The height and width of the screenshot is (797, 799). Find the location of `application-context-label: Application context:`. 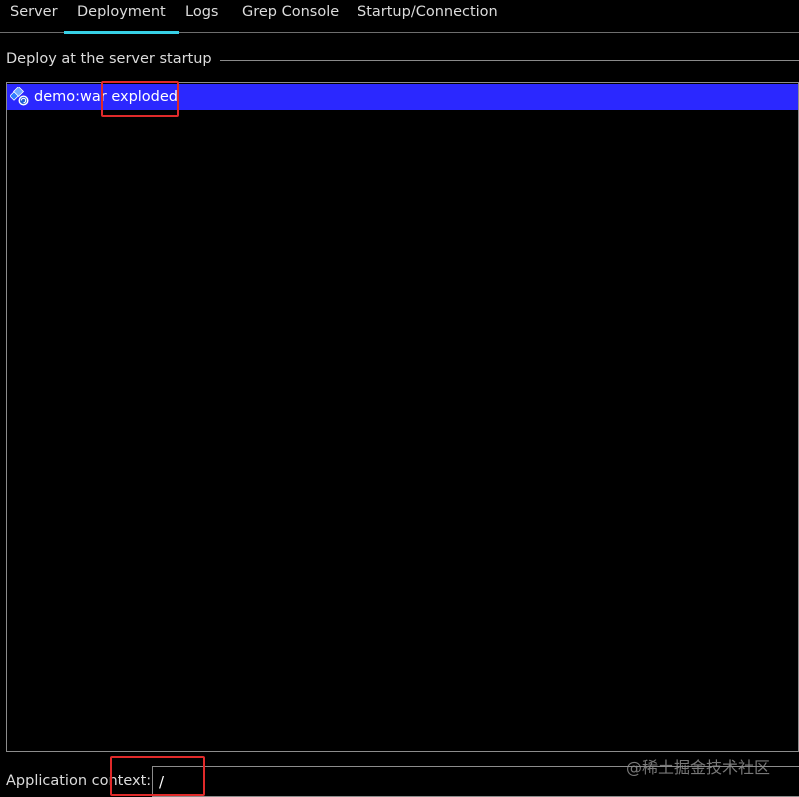

application-context-label: Application context: is located at coordinates (79, 781).